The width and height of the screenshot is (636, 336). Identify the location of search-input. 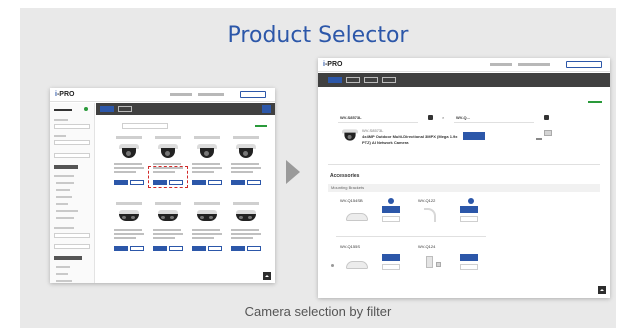
(145, 126).